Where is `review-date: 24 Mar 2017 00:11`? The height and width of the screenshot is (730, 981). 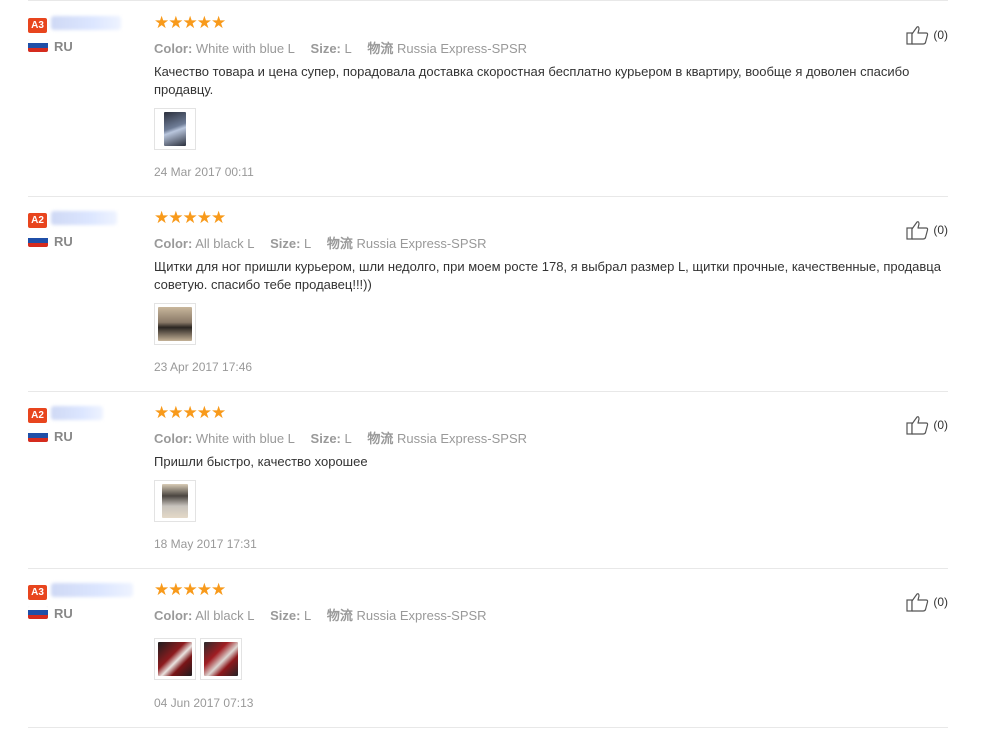 review-date: 24 Mar 2017 00:11 is located at coordinates (204, 172).